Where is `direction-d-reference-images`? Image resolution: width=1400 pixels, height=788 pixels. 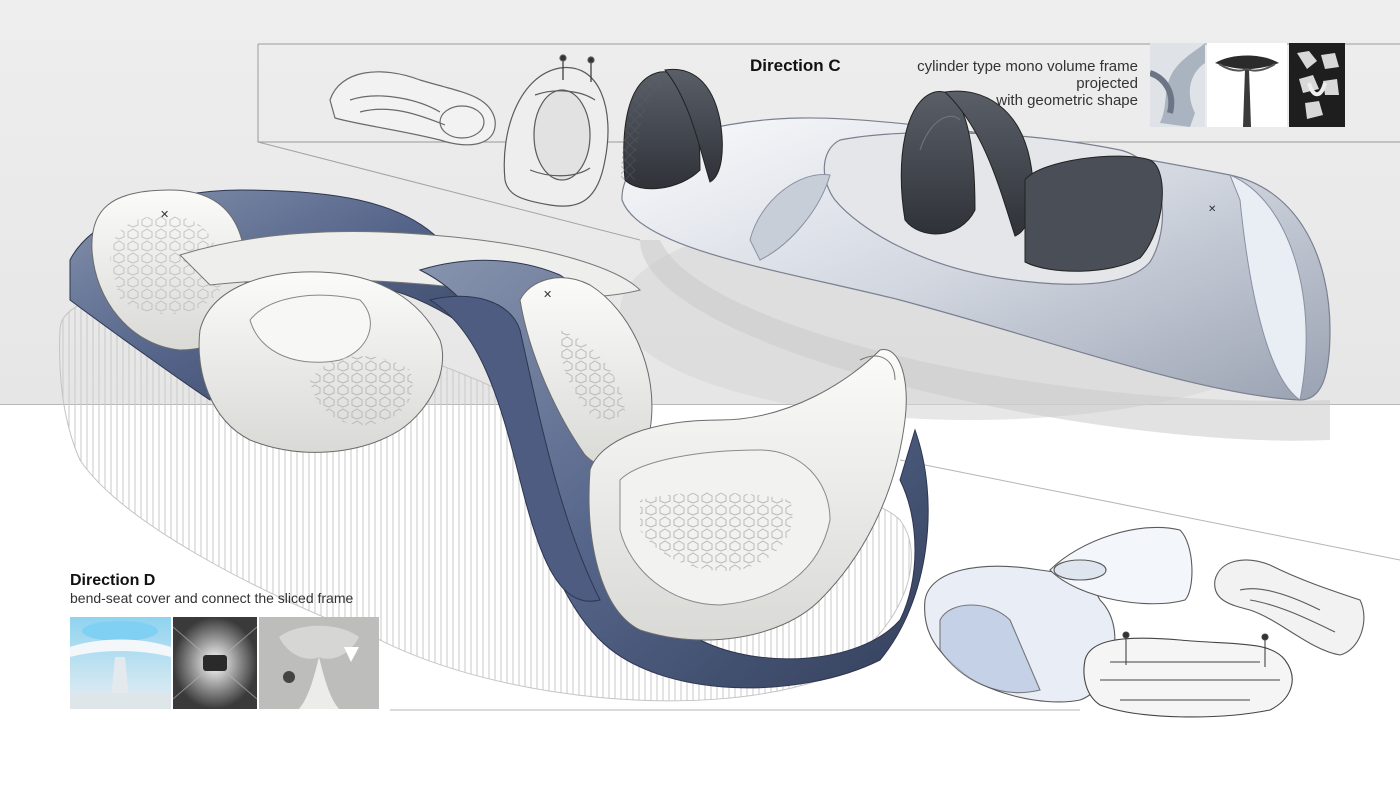
direction-d-reference-images is located at coordinates (224, 663).